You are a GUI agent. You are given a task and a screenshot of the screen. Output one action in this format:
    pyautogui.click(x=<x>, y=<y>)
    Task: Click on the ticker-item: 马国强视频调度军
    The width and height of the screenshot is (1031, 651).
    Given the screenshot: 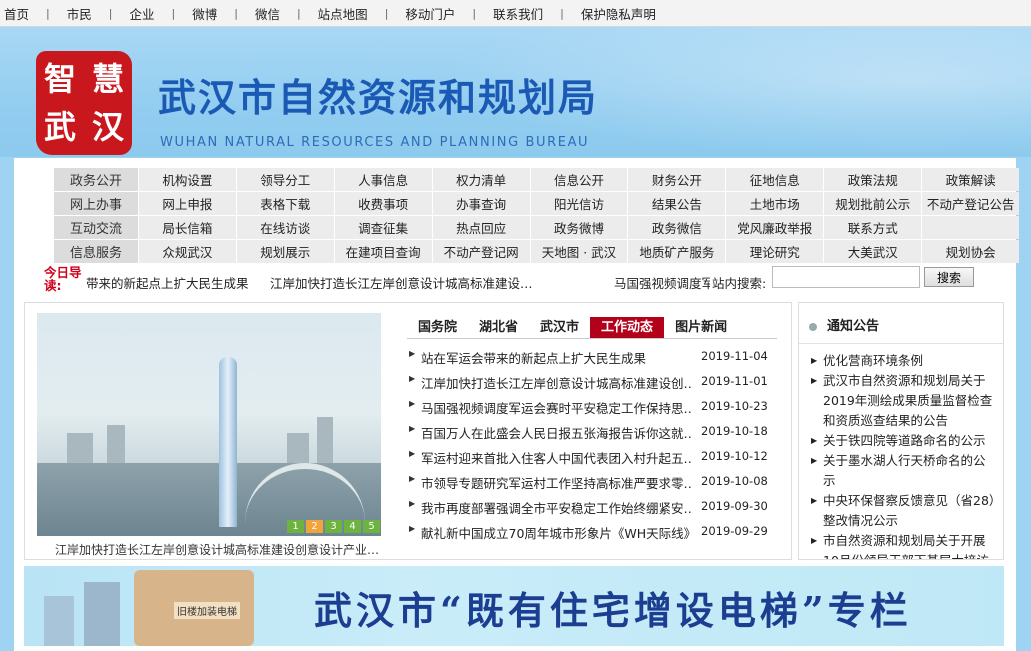 What is the action you would take?
    pyautogui.click(x=662, y=282)
    